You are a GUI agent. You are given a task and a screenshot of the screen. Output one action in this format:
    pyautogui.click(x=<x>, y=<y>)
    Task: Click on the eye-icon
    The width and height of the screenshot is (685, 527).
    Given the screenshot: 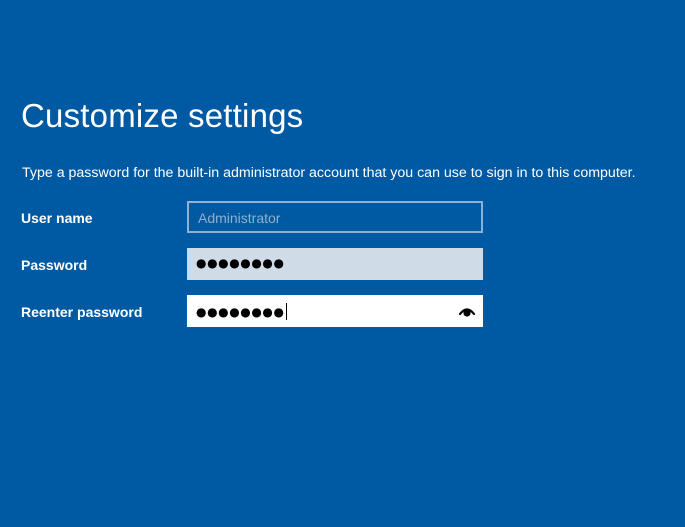 What is the action you would take?
    pyautogui.click(x=467, y=312)
    